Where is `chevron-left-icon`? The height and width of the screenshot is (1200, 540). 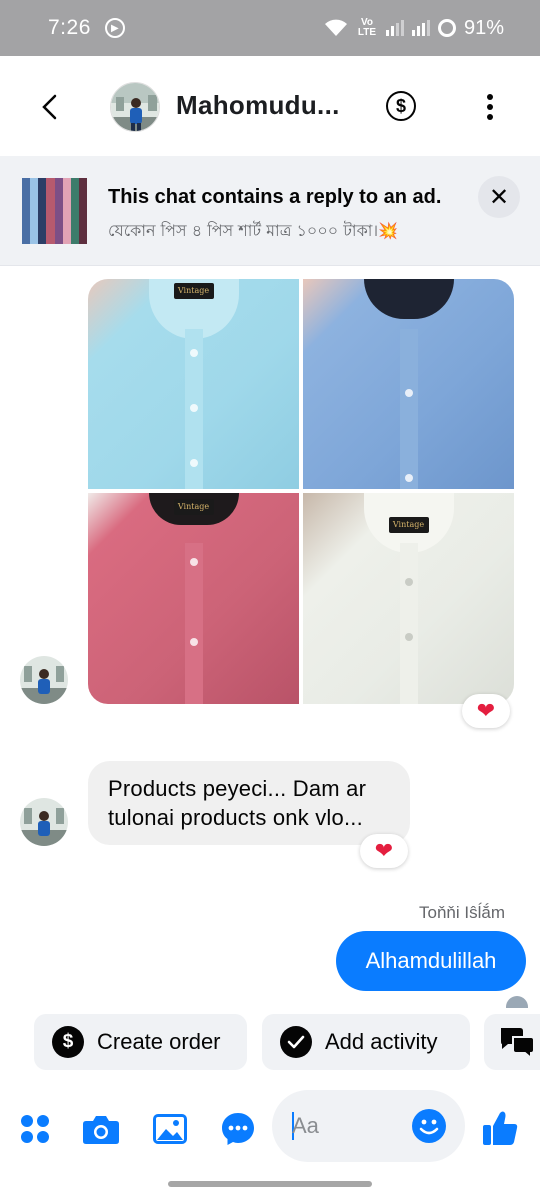 chevron-left-icon is located at coordinates (49, 107).